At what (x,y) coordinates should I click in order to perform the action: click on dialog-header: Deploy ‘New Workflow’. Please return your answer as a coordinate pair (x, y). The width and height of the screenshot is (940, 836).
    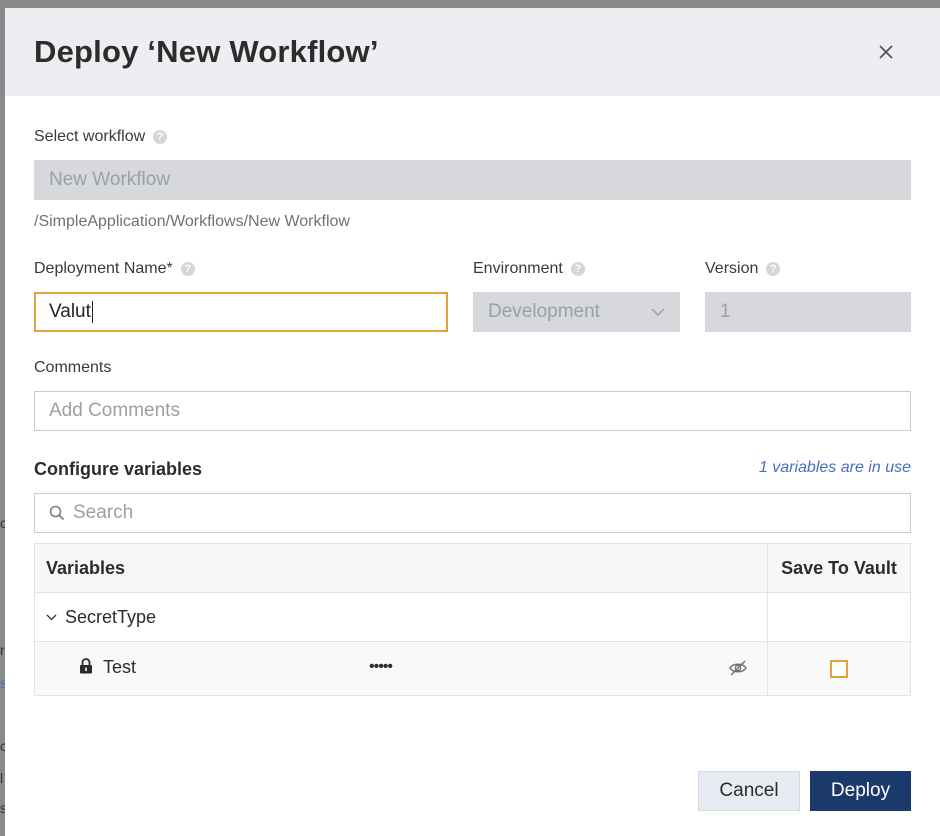
    Looking at the image, I should click on (472, 52).